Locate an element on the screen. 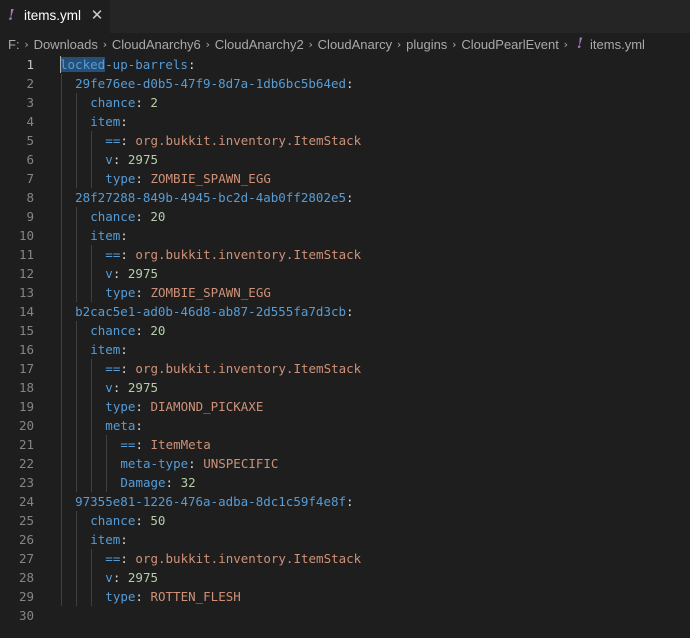  yaml-key: 29fe76ee-d0b5-47f9-8d7a-1db6bc5b64ed is located at coordinates (211, 83).